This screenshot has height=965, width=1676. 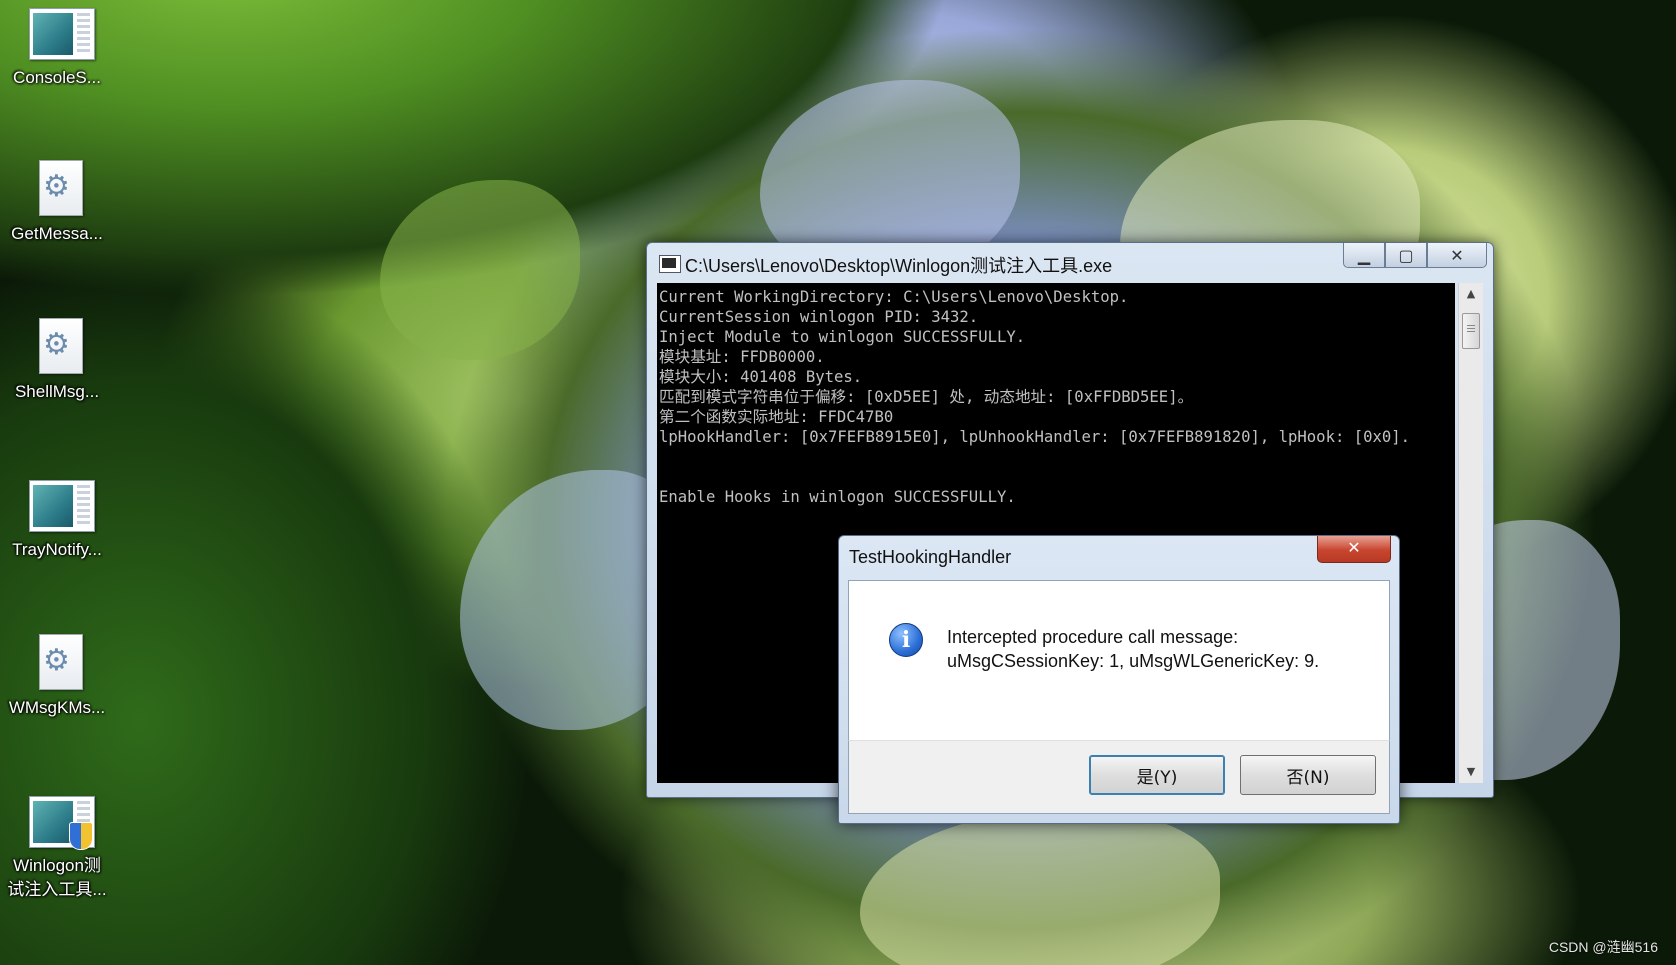 What do you see at coordinates (1406, 255) in the screenshot?
I see `maximize-button: ▢` at bounding box center [1406, 255].